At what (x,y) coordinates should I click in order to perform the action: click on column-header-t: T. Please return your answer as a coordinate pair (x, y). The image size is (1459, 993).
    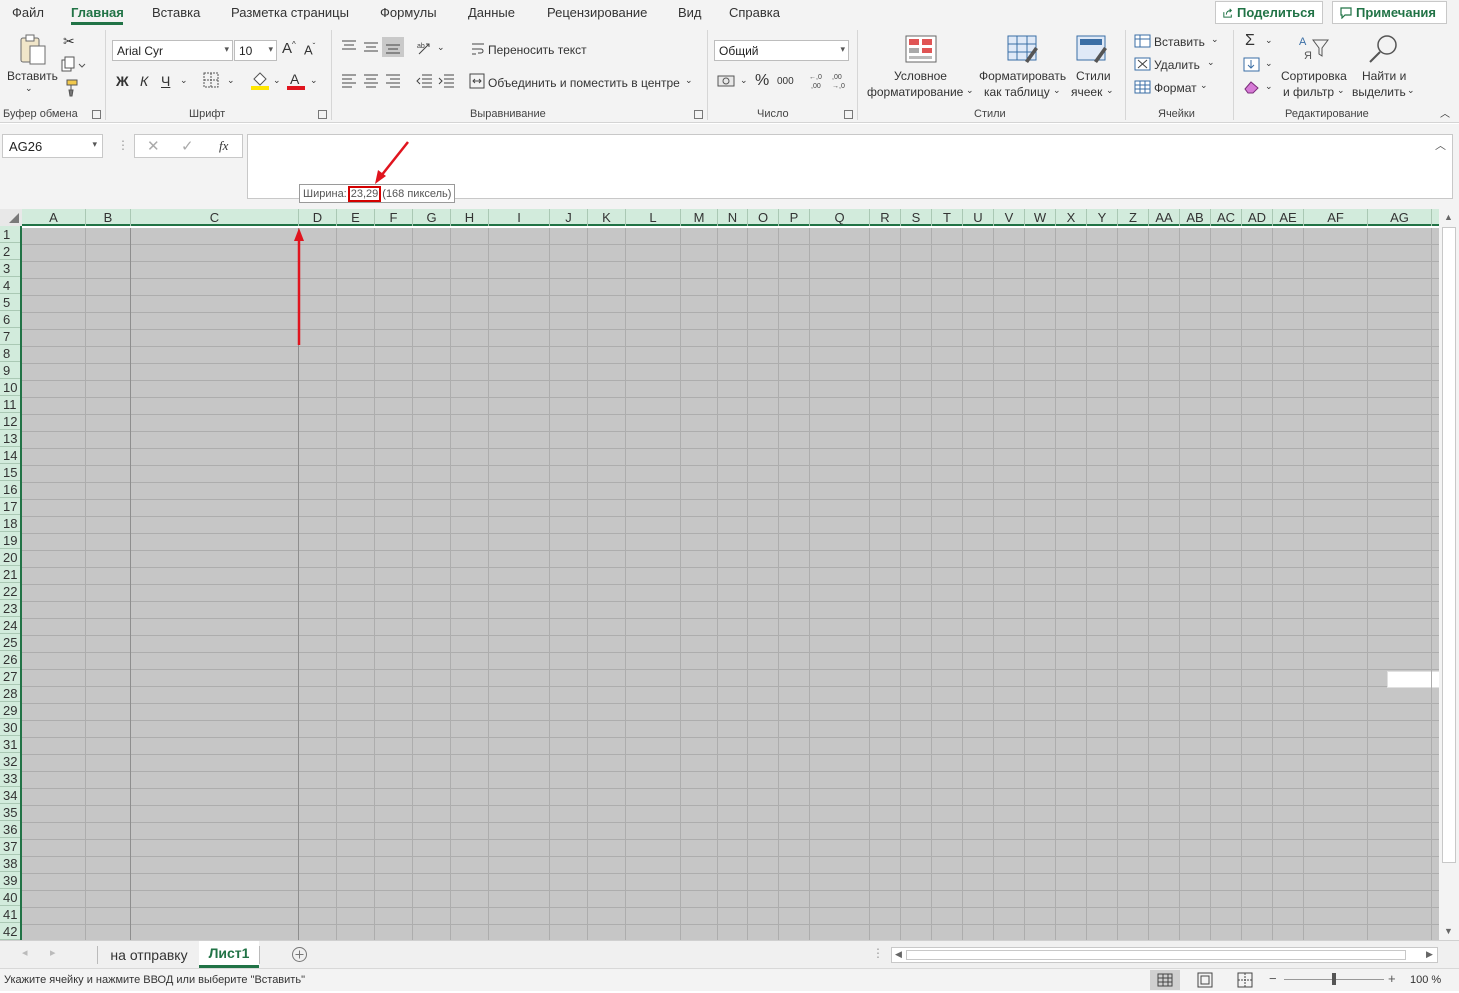
    Looking at the image, I should click on (947, 217).